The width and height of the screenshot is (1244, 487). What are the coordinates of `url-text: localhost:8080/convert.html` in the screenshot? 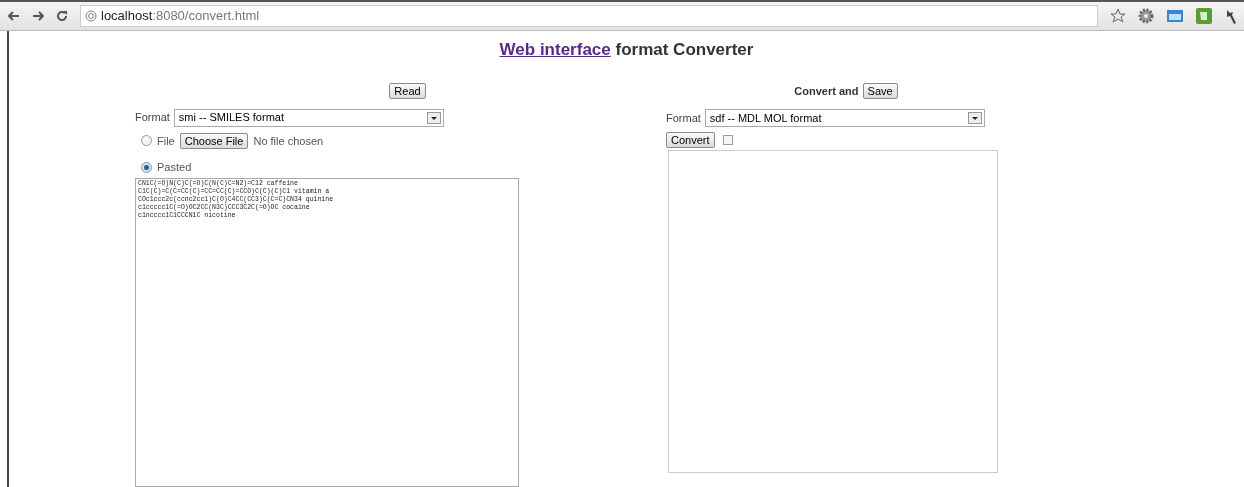 It's located at (180, 16).